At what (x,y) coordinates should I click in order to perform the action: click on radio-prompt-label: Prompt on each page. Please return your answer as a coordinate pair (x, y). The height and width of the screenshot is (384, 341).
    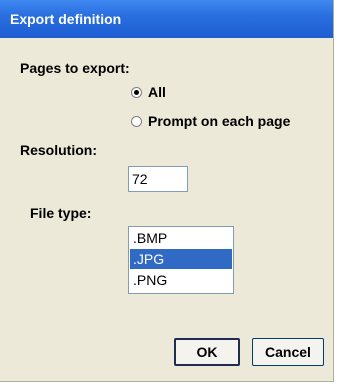
    Looking at the image, I should click on (219, 121).